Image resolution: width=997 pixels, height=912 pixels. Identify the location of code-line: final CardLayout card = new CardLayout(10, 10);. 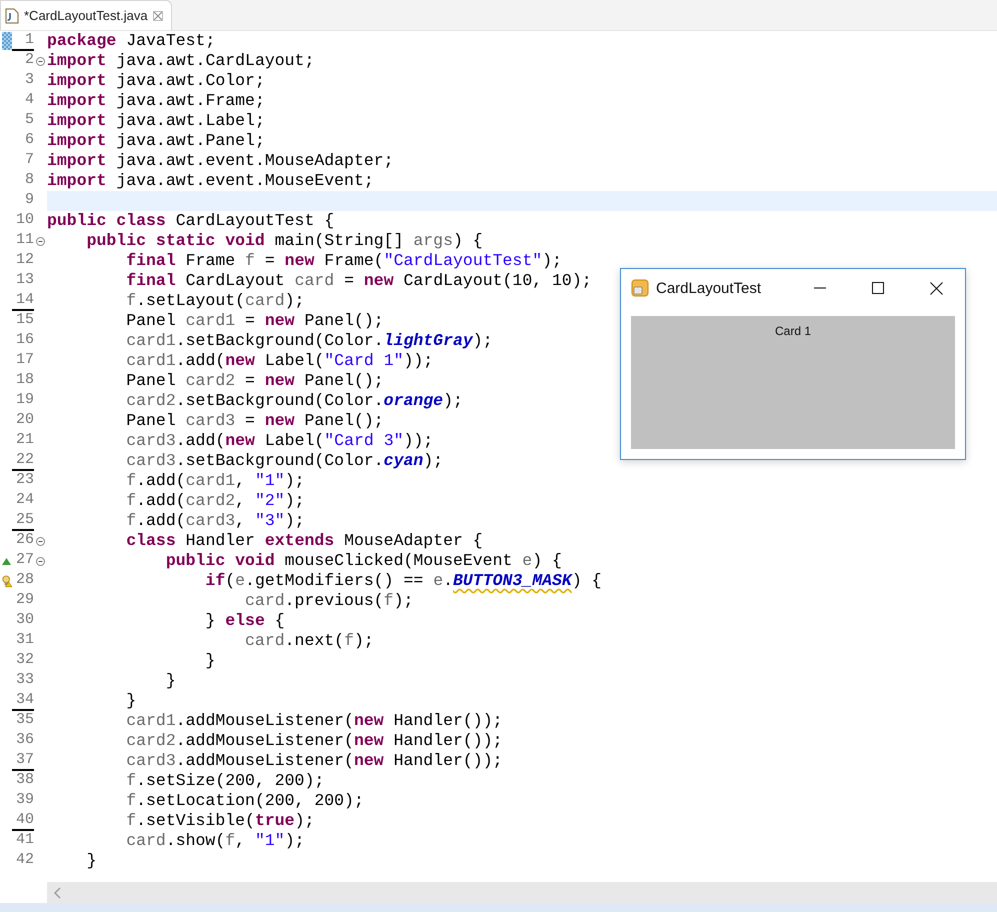
(358, 281).